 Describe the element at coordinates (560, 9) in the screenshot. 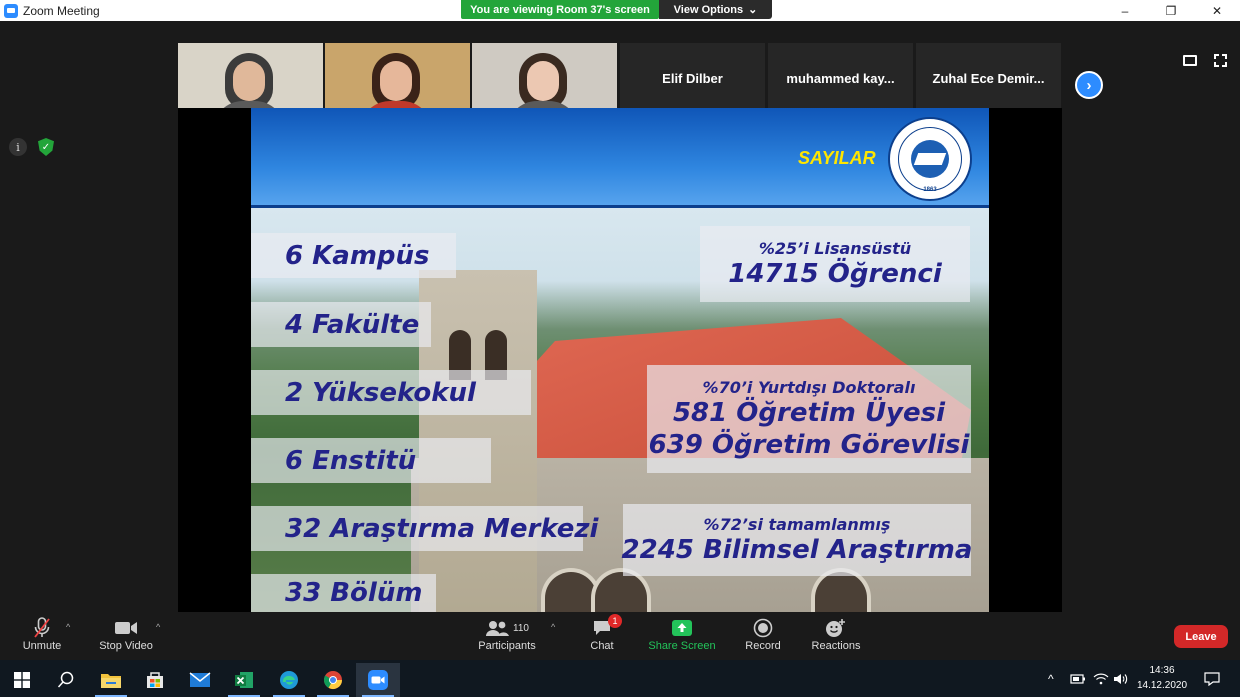

I see `viewing-screen-banner: You are viewing Room 37's screen` at that location.